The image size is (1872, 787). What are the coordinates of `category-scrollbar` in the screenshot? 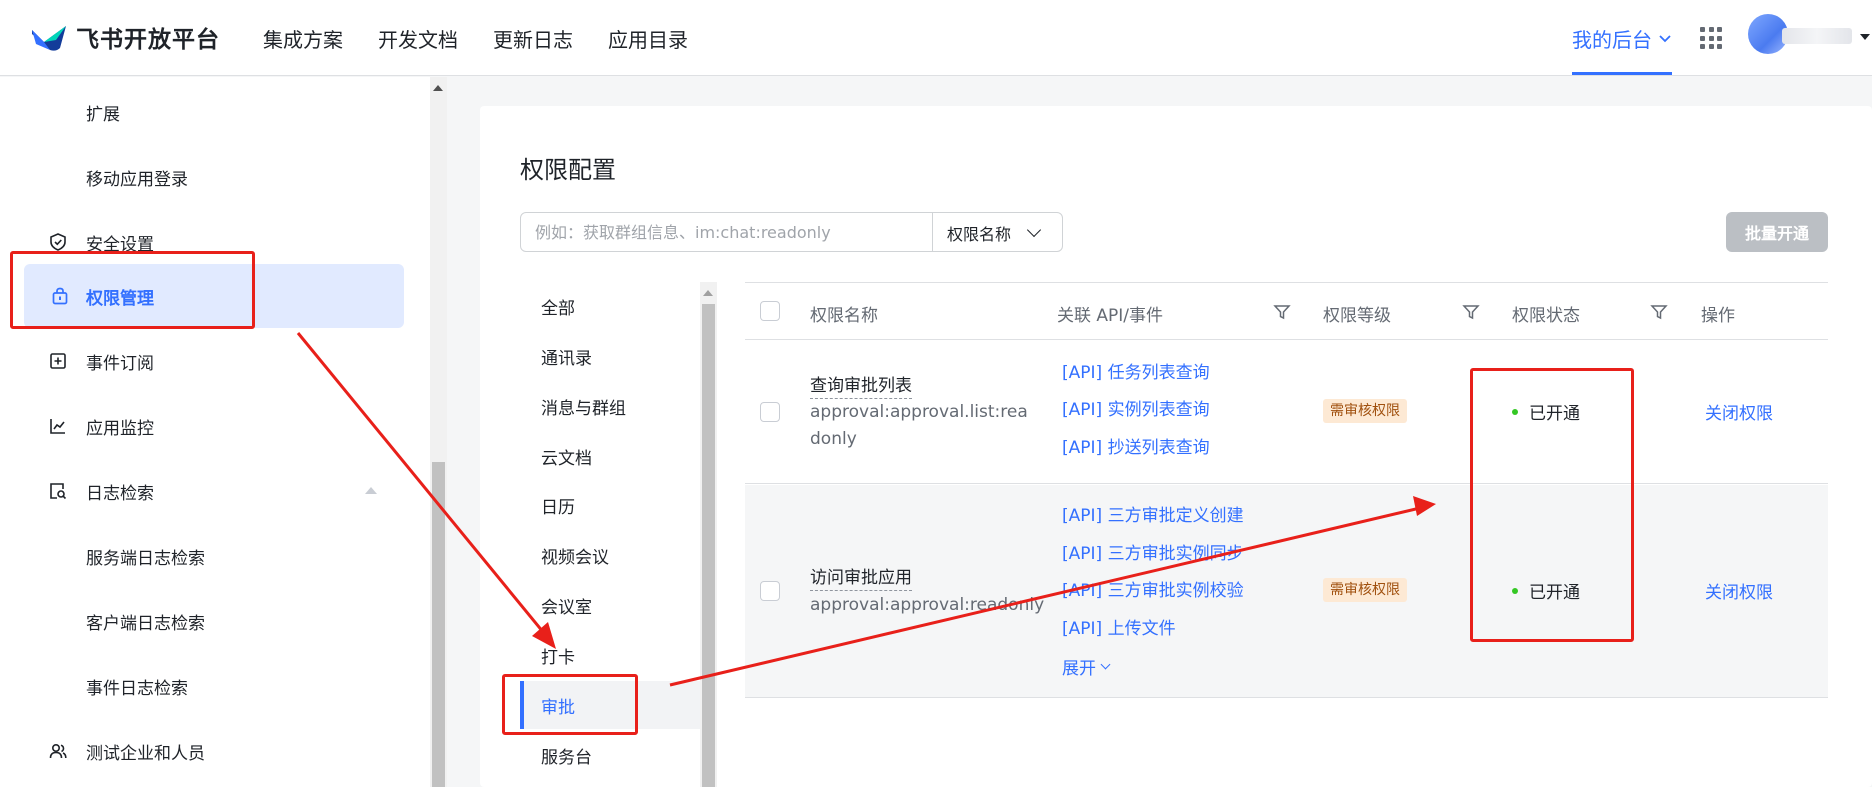 It's located at (708, 534).